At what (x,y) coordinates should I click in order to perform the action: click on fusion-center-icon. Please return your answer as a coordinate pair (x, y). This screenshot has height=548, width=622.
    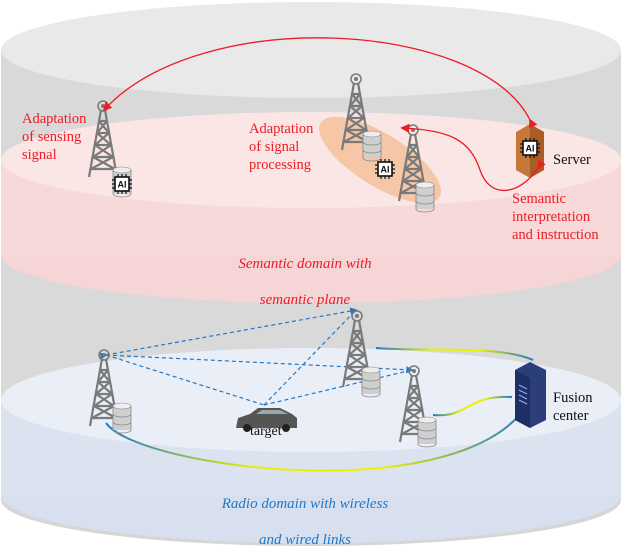
    Looking at the image, I should click on (530, 395).